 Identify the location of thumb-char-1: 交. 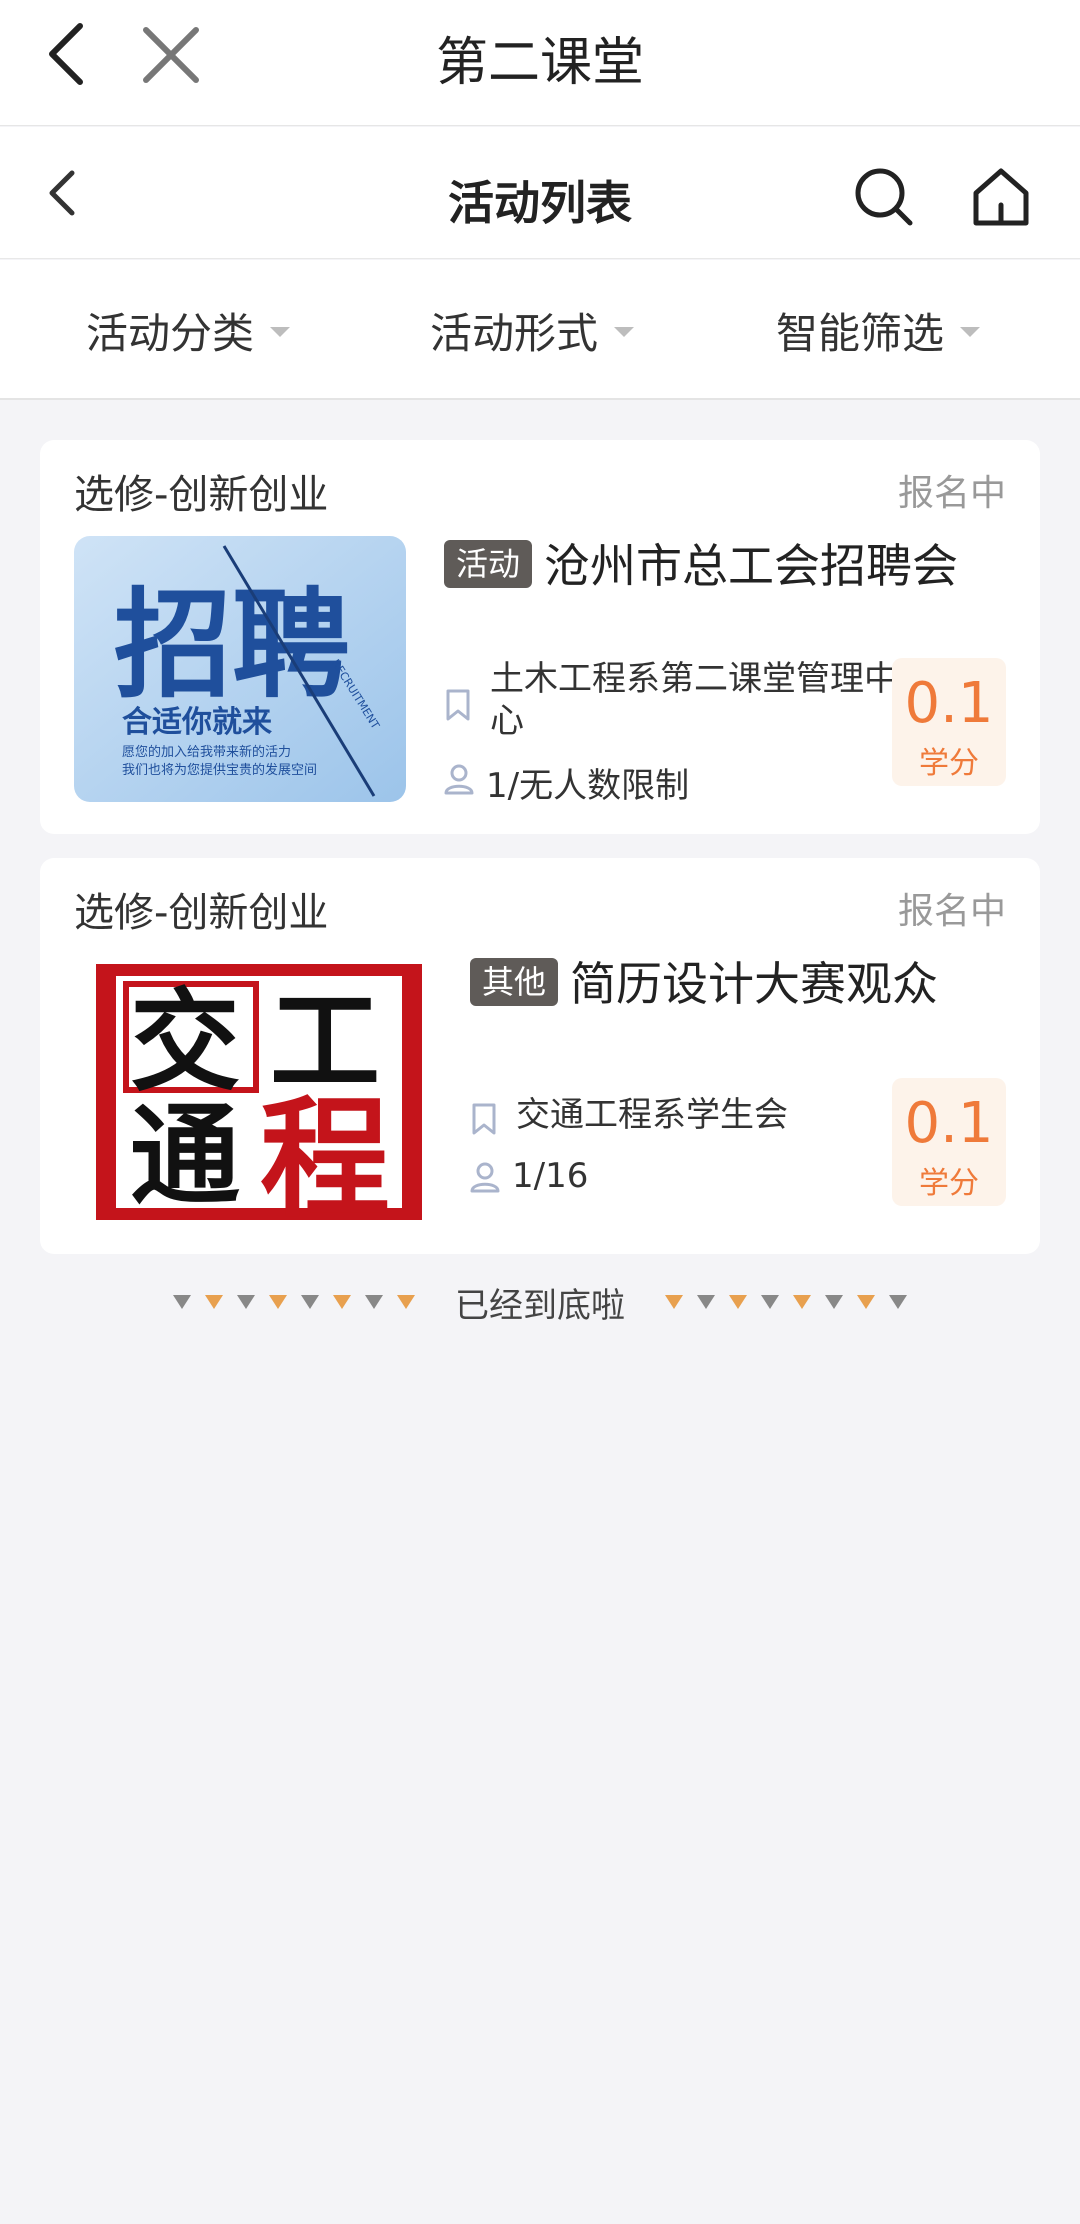
(185, 1041).